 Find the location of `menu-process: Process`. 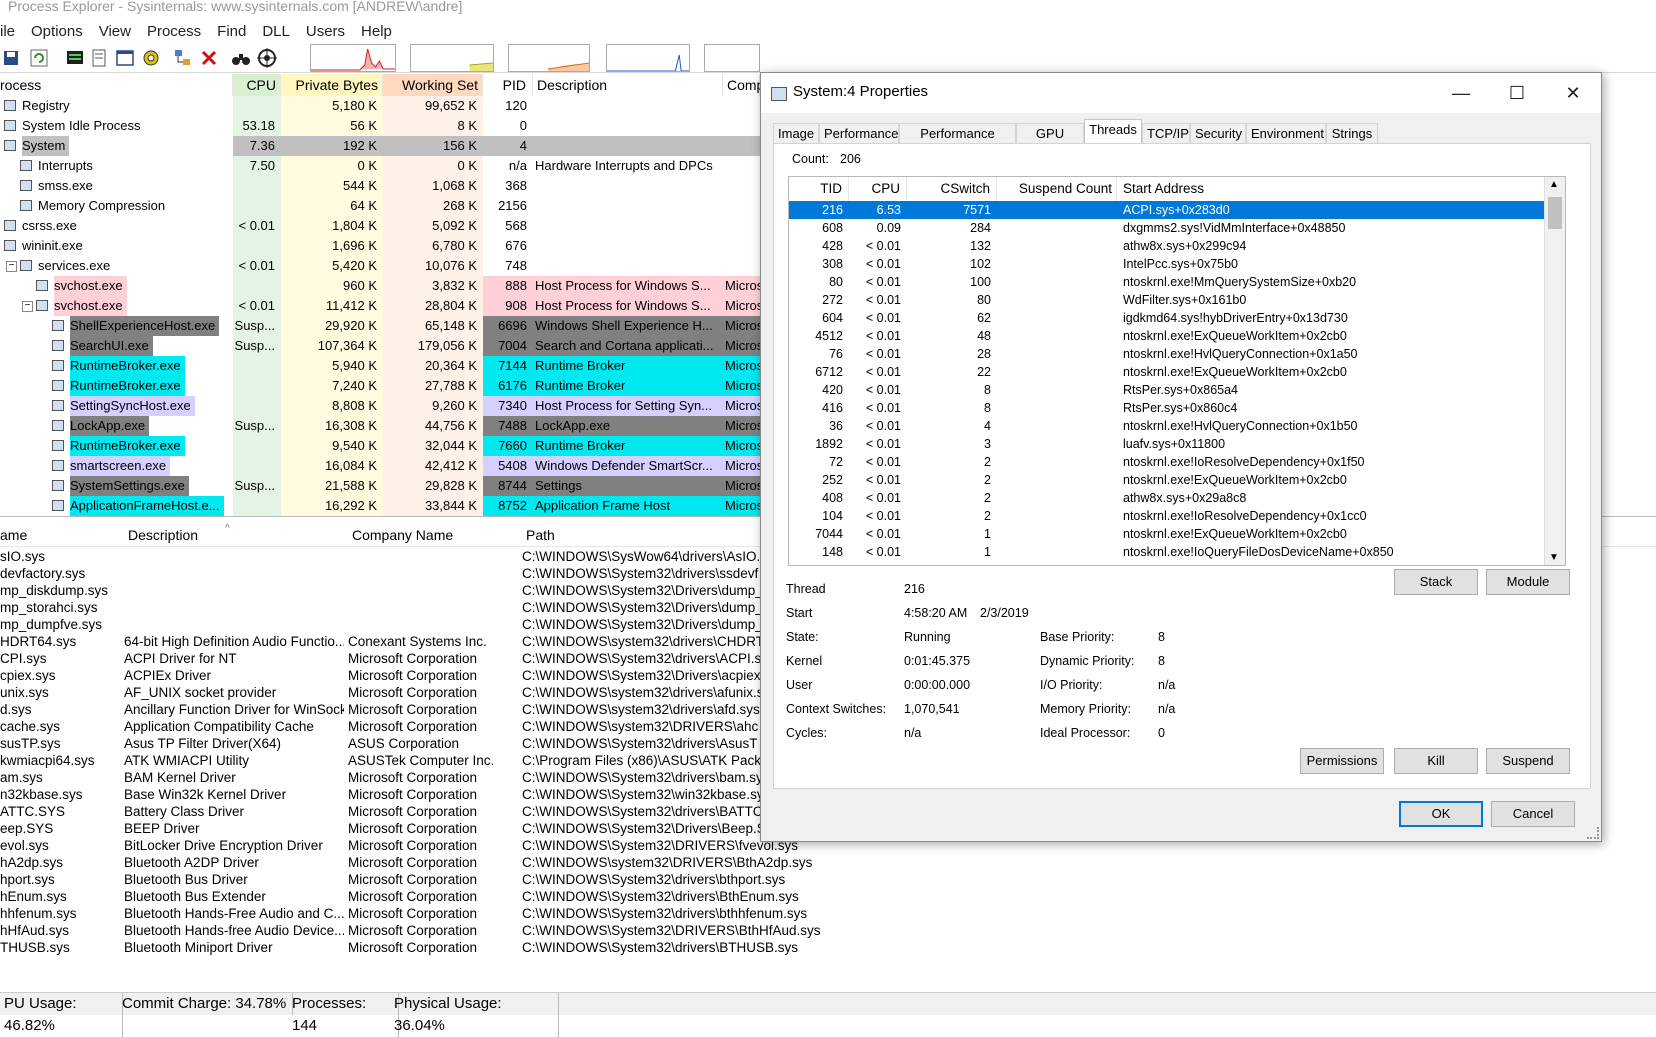

menu-process: Process is located at coordinates (174, 32).